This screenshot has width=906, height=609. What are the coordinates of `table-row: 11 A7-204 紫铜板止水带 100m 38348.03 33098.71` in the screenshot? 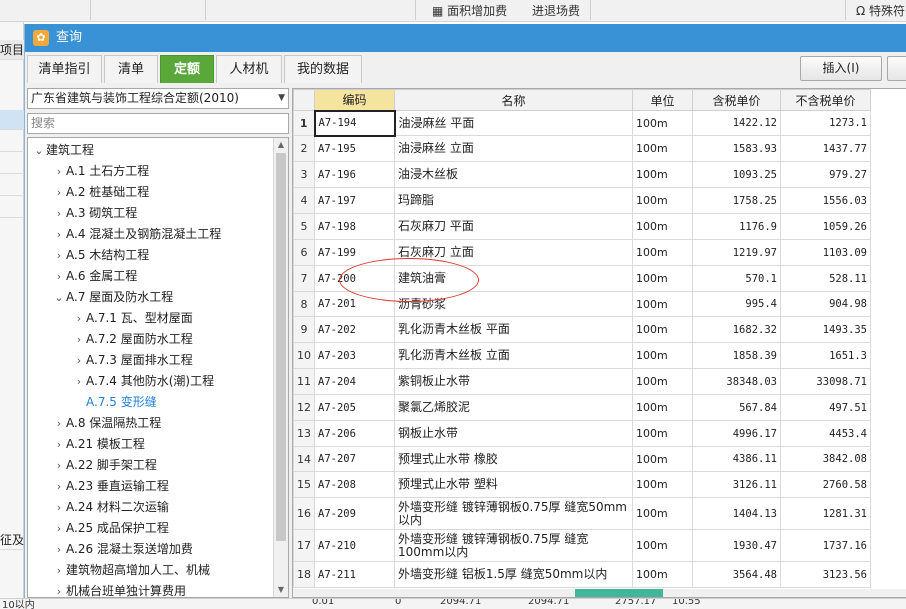 It's located at (582, 381).